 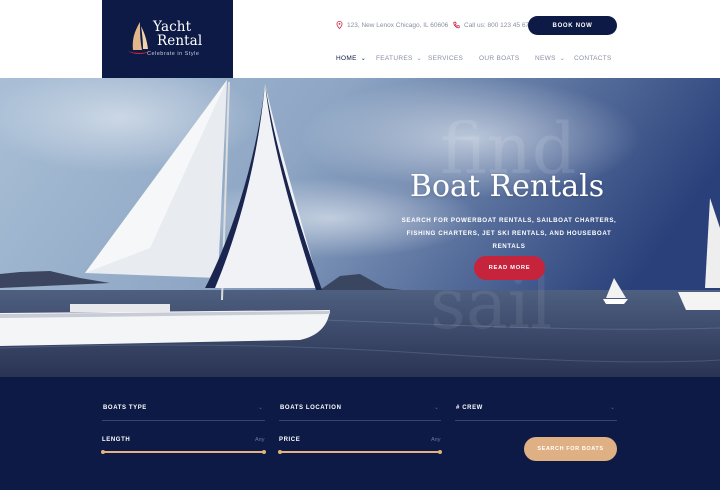 I want to click on nav-item-features: FEATURES ⌄, so click(x=399, y=58).